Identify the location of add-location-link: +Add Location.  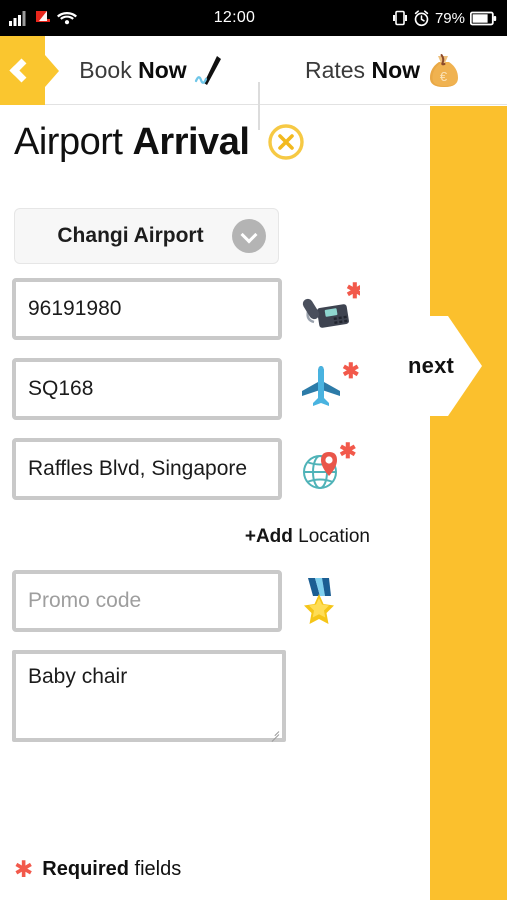
(185, 537).